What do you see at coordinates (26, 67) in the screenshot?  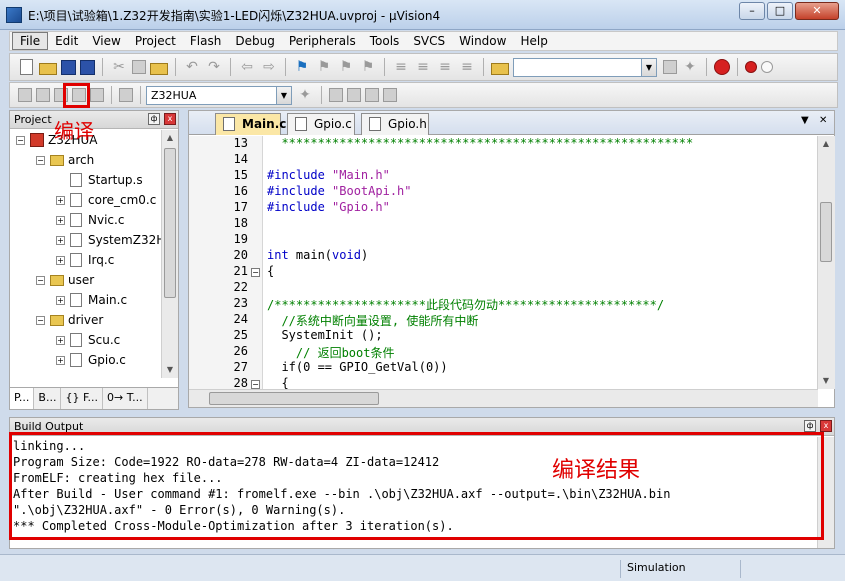 I see `new-file-icon` at bounding box center [26, 67].